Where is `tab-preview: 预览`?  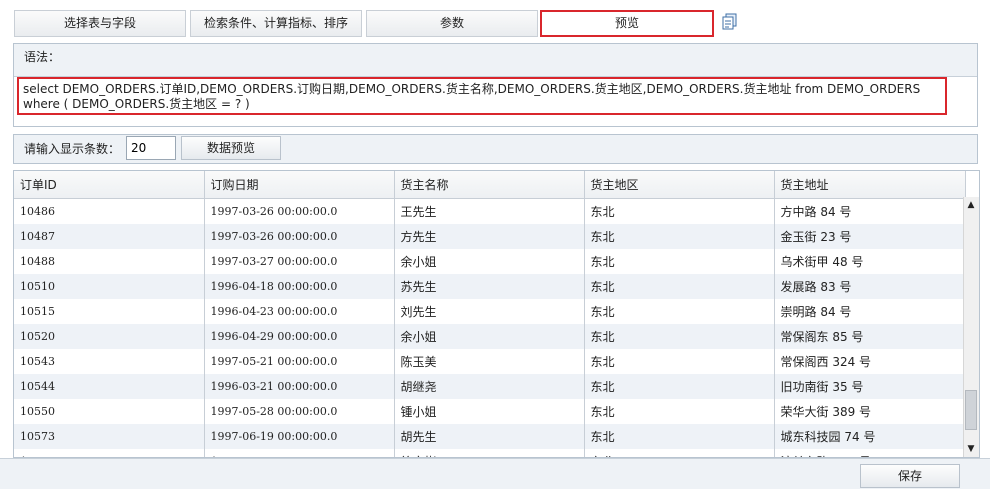
tab-preview: 预览 is located at coordinates (627, 23).